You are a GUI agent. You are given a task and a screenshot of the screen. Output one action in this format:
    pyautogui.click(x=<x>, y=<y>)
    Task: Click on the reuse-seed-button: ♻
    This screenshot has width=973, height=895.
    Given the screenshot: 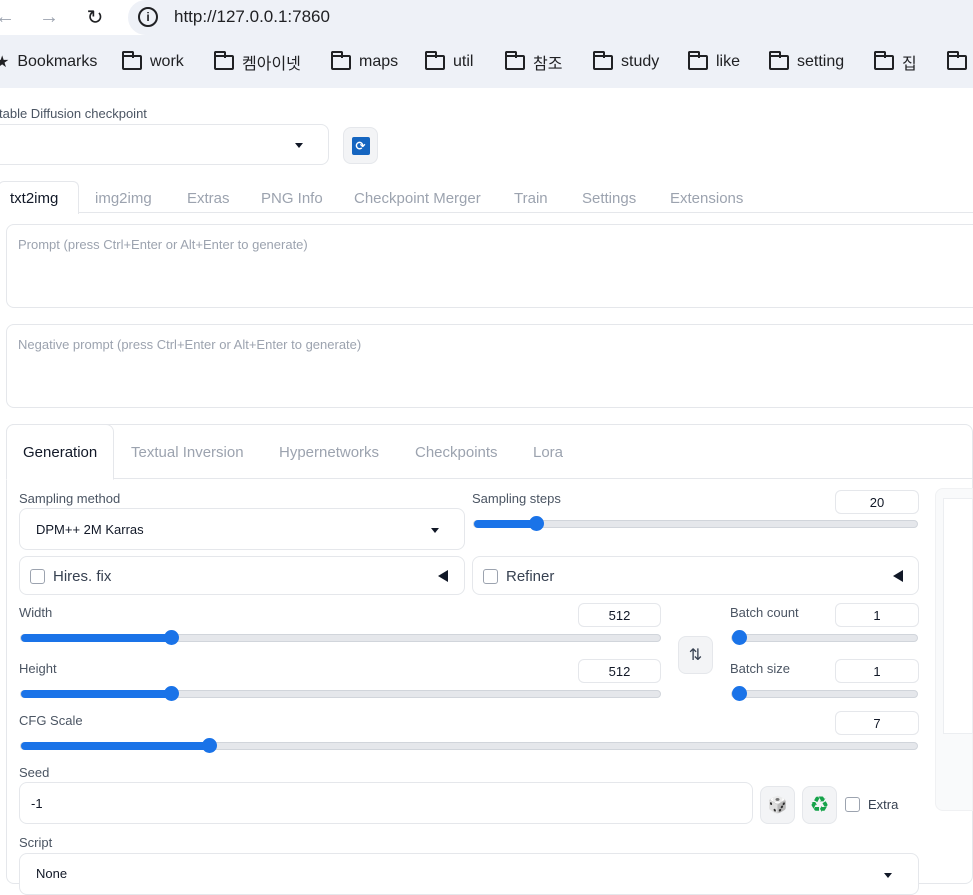 What is the action you would take?
    pyautogui.click(x=819, y=805)
    